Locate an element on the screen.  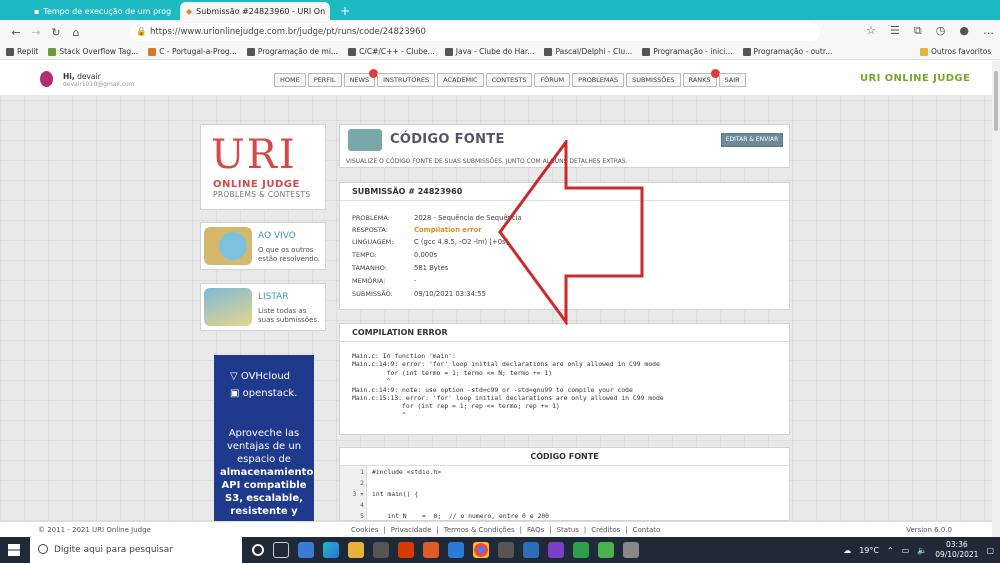
tray-chevron-icon: ⌃ is located at coordinates (890, 550).